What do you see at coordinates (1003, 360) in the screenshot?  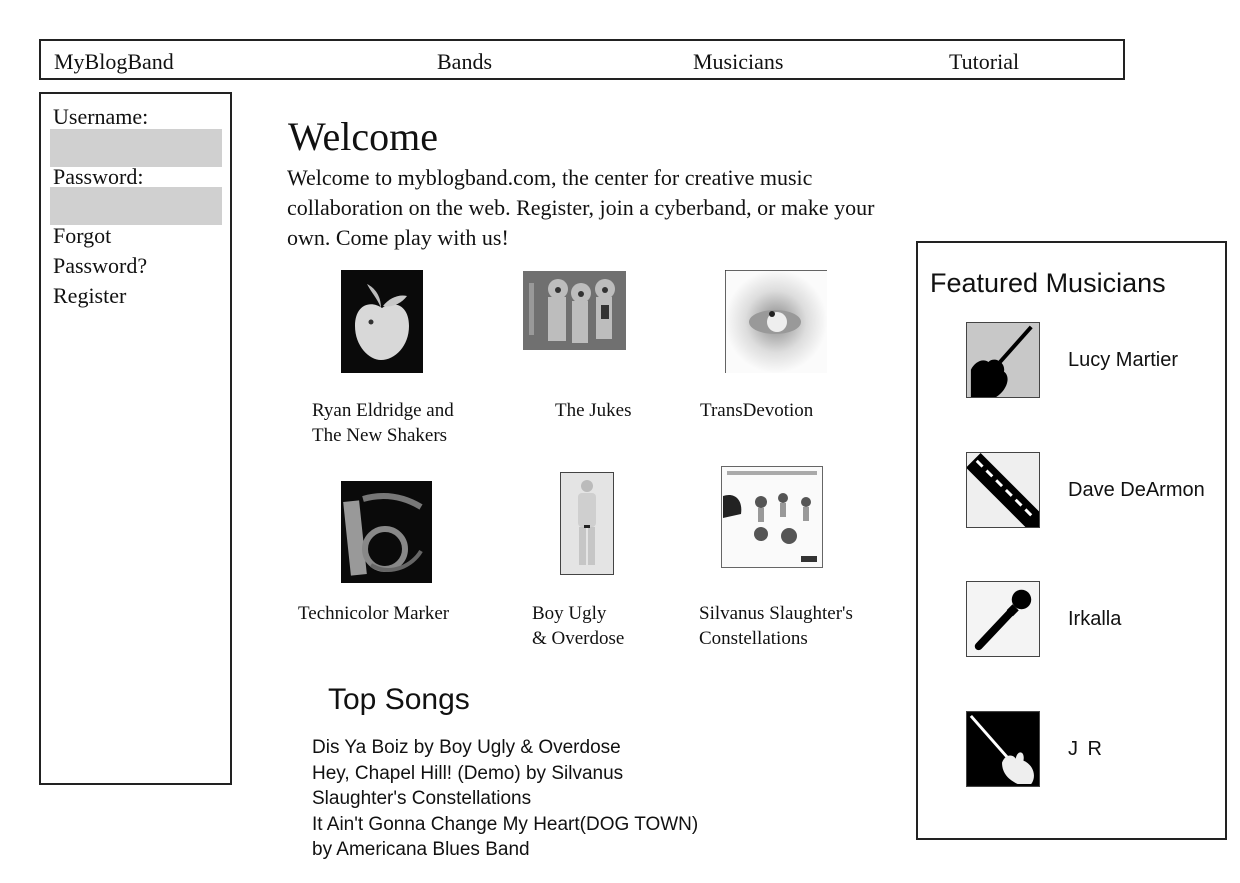 I see `acoustic-guitar-icon` at bounding box center [1003, 360].